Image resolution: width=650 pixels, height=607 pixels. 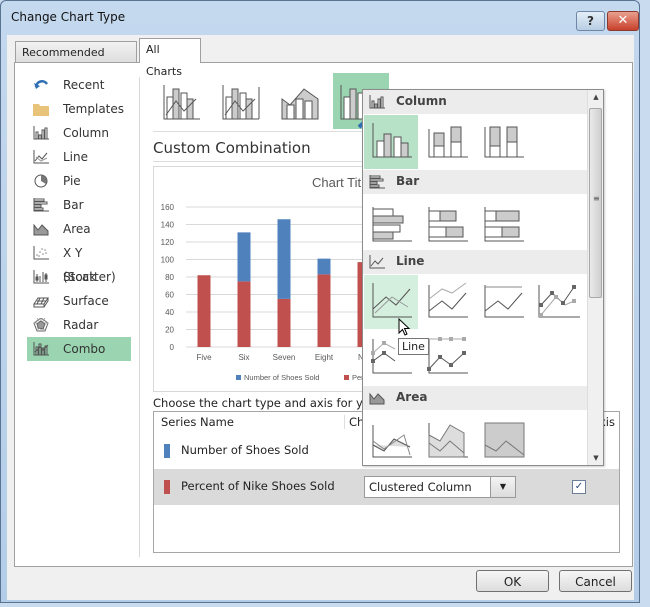 I want to click on stacked-line-icon, so click(x=448, y=300).